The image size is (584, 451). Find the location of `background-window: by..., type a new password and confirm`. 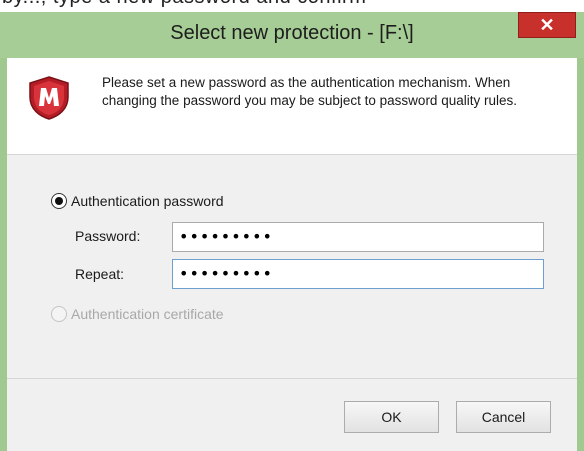

background-window: by..., type a new password and confirm is located at coordinates (292, 6).